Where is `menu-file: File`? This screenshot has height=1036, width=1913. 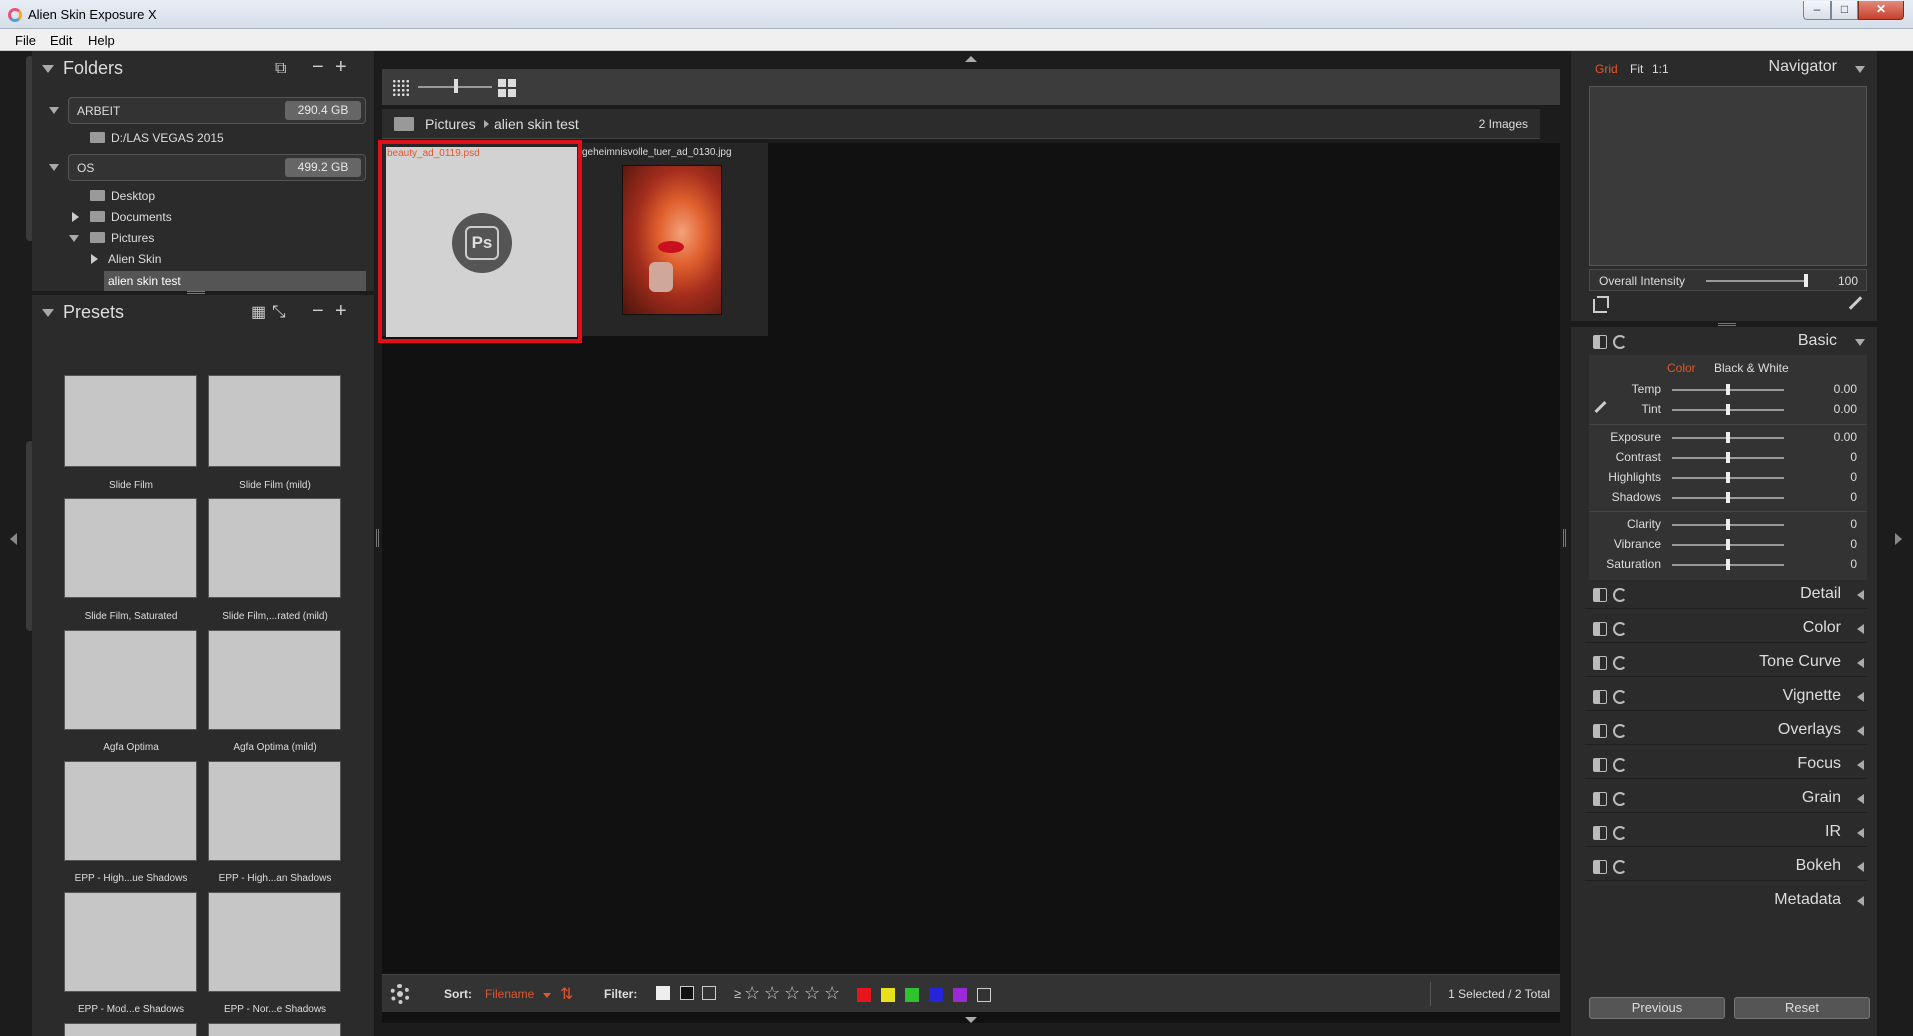 menu-file: File is located at coordinates (25, 40).